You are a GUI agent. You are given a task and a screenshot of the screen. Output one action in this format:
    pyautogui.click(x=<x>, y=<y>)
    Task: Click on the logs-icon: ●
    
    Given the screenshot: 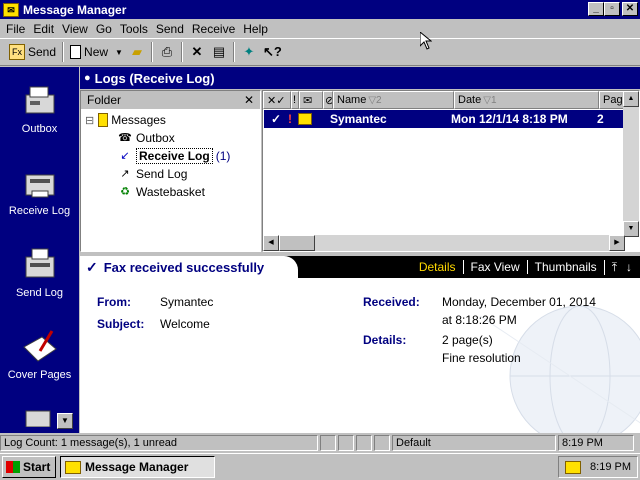 What is the action you would take?
    pyautogui.click(x=87, y=78)
    